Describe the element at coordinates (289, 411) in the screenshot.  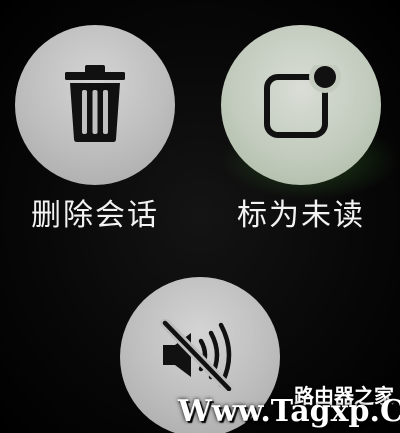
I see `watermark-url: Www.Tagxp.Com` at that location.